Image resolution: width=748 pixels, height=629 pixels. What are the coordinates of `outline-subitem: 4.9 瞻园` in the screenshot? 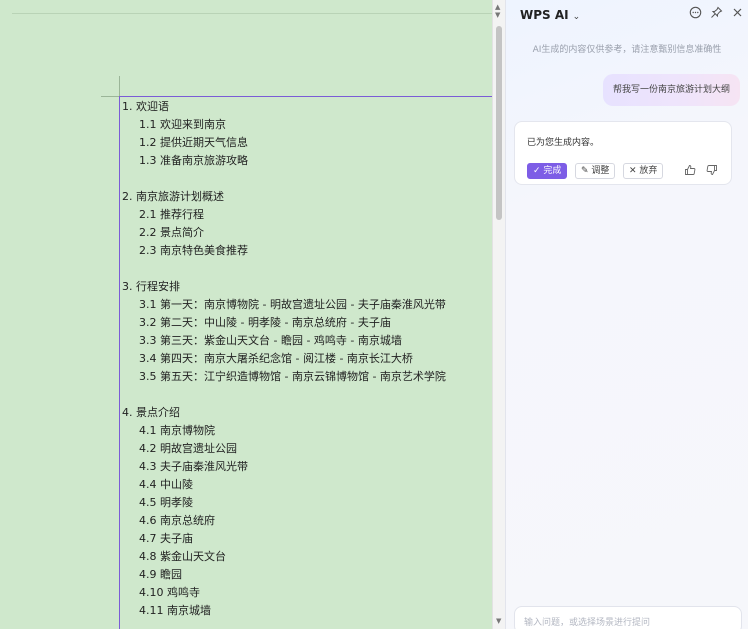 It's located at (307, 575).